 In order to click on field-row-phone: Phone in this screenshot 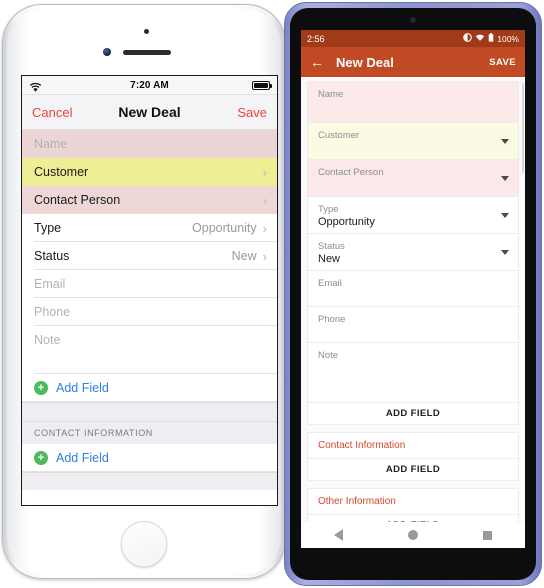, I will do `click(149, 312)`.